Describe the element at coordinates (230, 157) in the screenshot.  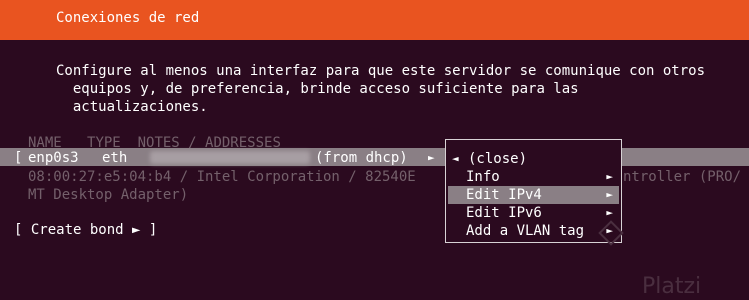
I see `redacted-address` at that location.